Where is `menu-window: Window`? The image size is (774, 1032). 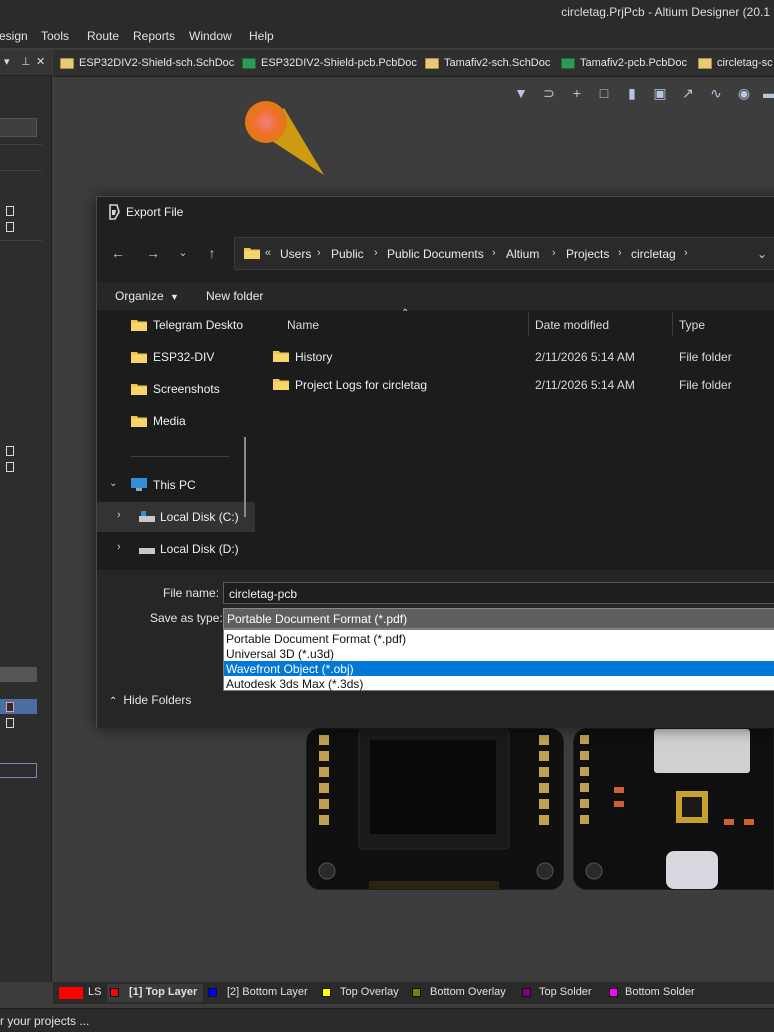
menu-window: Window is located at coordinates (210, 36).